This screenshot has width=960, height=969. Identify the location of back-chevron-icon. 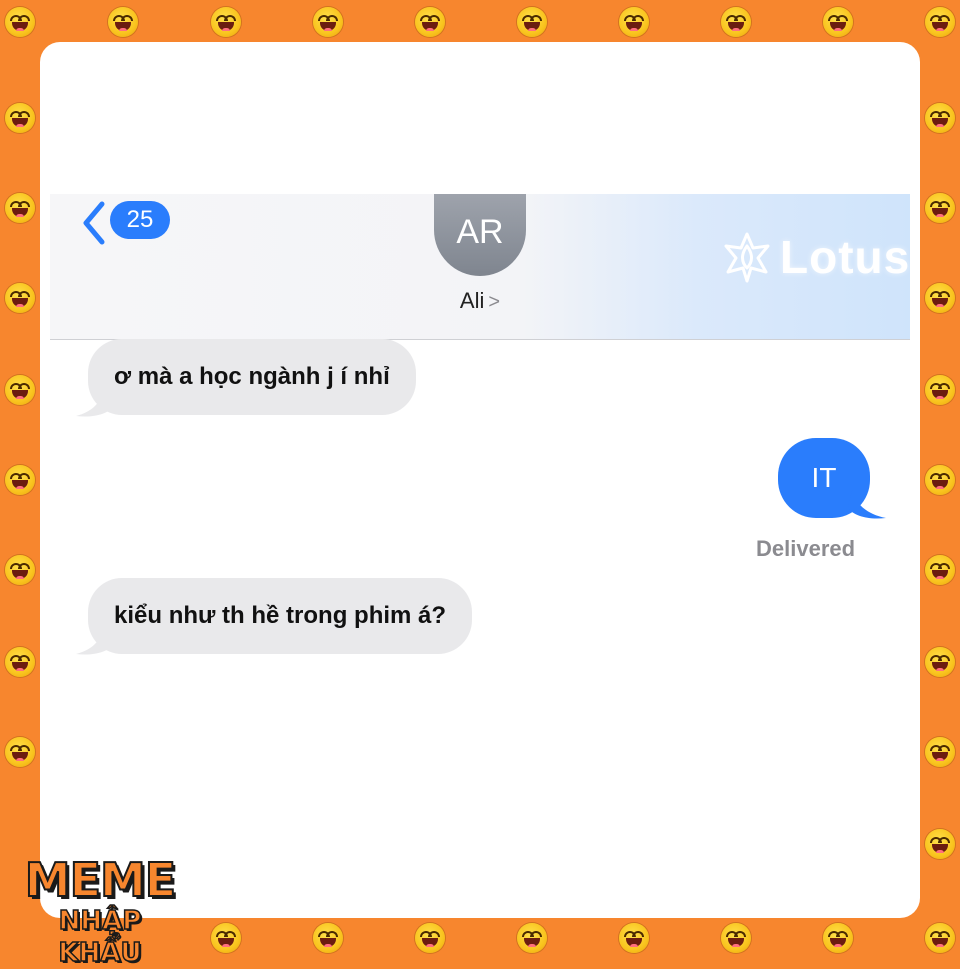
(94, 223).